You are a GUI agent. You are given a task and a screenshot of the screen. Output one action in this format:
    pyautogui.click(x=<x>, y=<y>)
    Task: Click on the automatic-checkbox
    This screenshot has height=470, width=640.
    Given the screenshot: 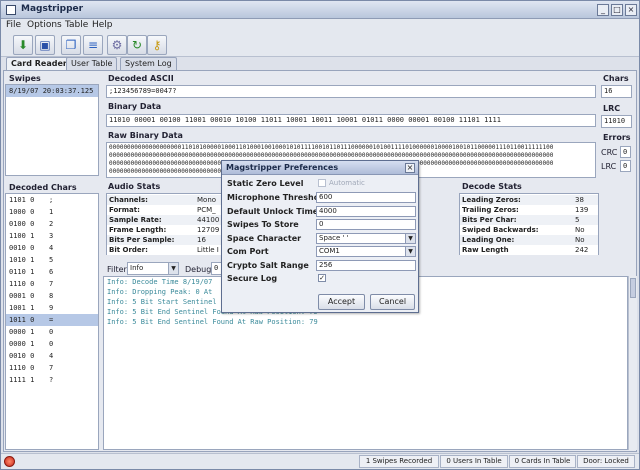 What is the action you would take?
    pyautogui.click(x=322, y=183)
    